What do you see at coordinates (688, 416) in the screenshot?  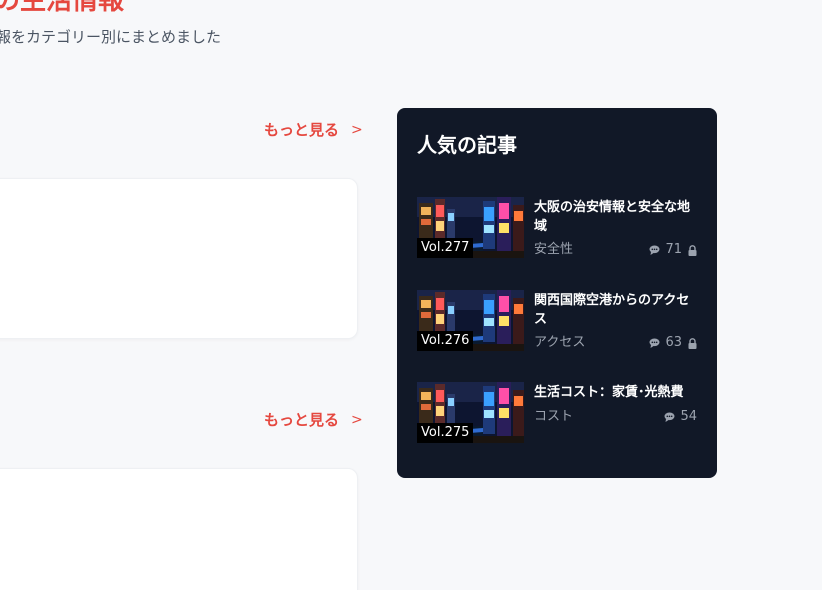 I see `comment-count: 54` at bounding box center [688, 416].